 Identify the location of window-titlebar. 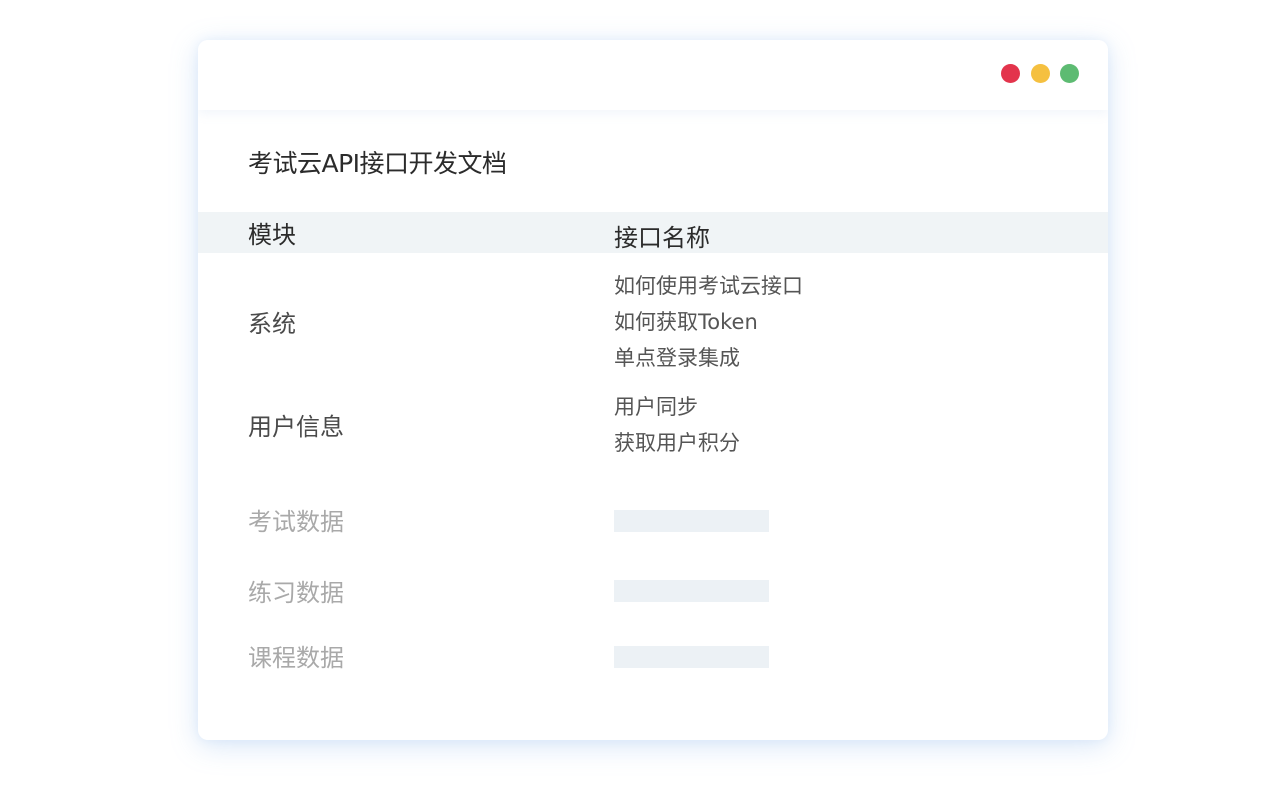
(653, 75).